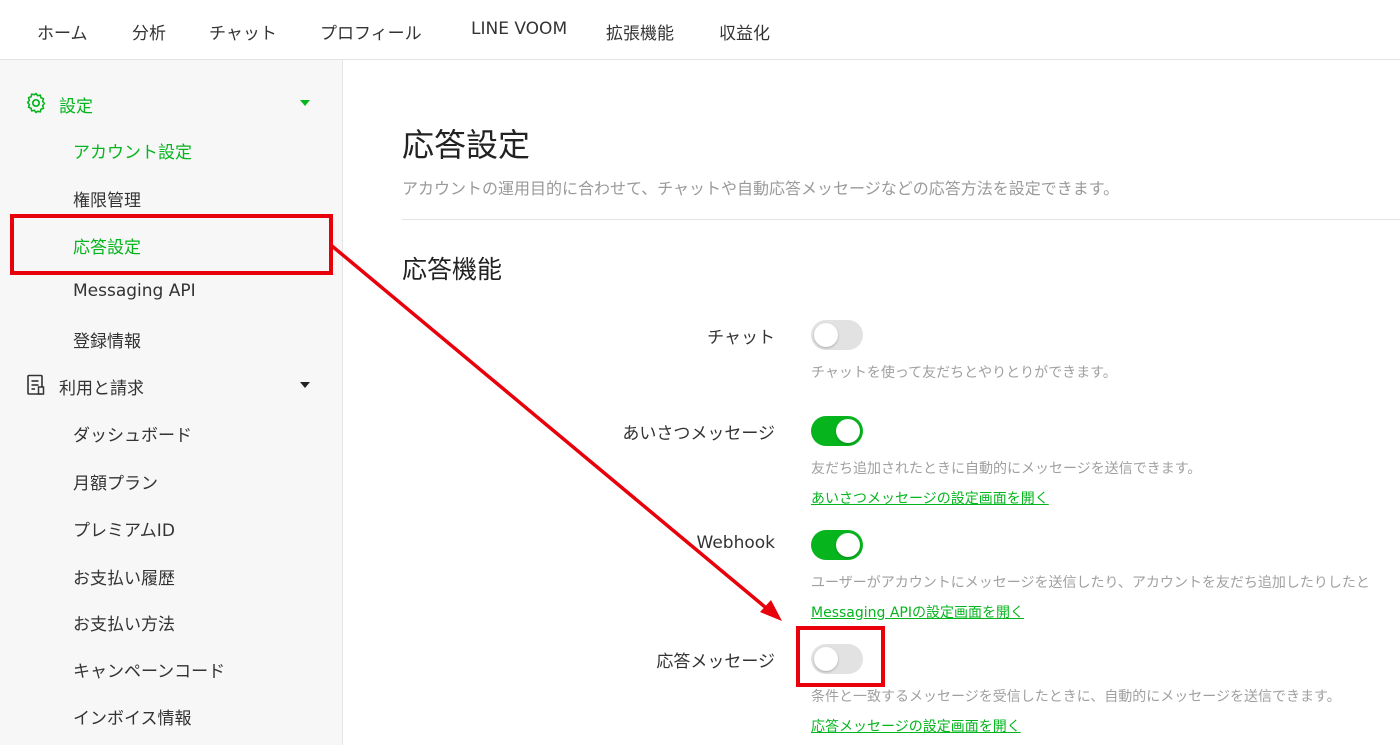 The height and width of the screenshot is (745, 1400). I want to click on sidebar-item-permissions: 権限管理, so click(107, 198).